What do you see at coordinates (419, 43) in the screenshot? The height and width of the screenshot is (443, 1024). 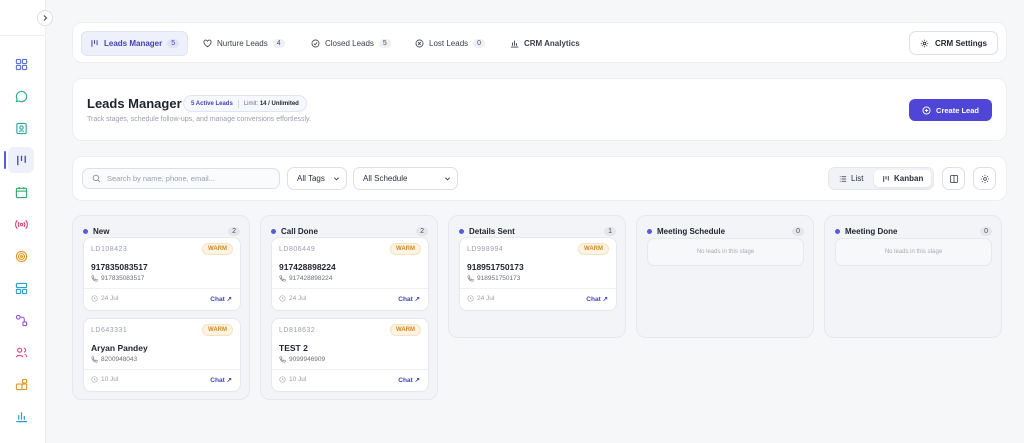 I see `x-circle-icon` at bounding box center [419, 43].